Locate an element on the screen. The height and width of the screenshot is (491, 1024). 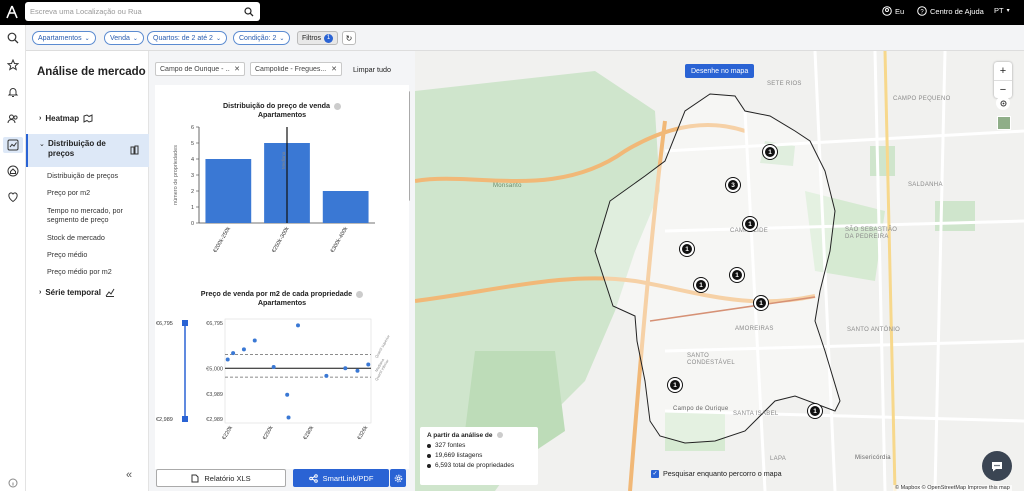
app-logo is located at coordinates (12, 12).